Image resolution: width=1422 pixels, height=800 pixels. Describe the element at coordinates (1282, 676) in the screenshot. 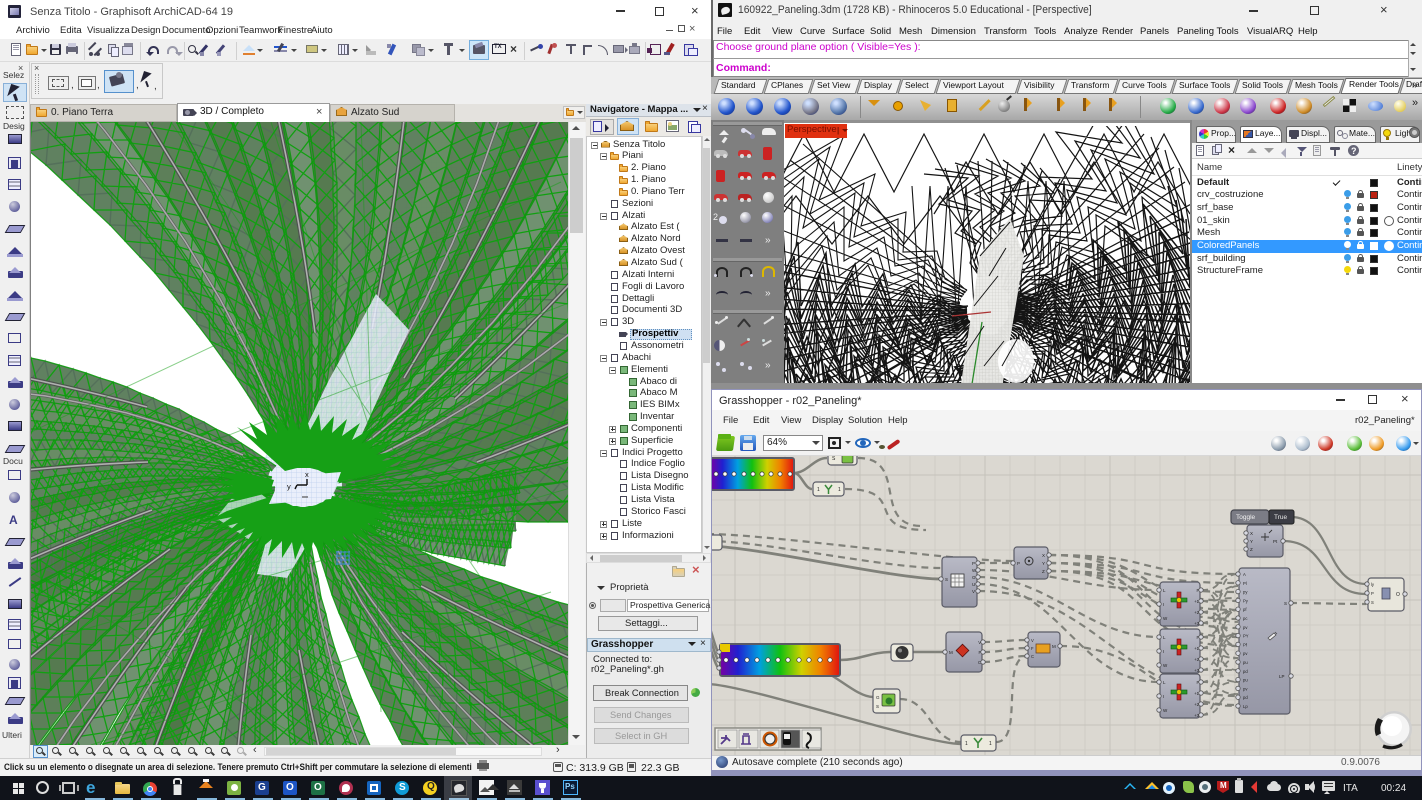

I see `svg-text: LP` at that location.